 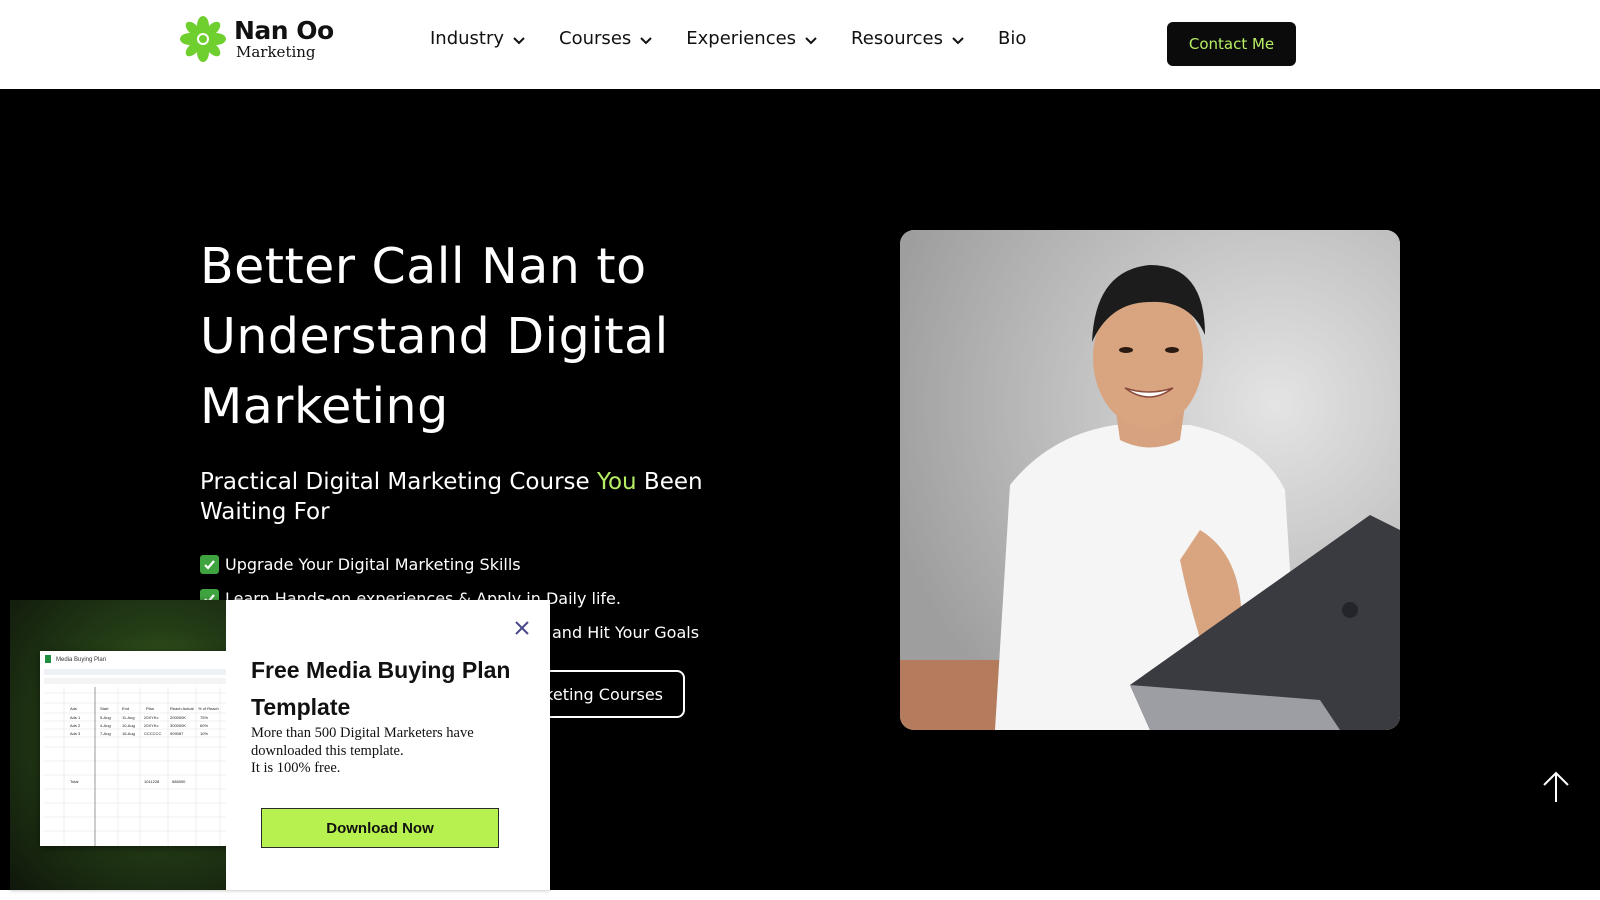 What do you see at coordinates (1556, 787) in the screenshot?
I see `arrow-up-icon` at bounding box center [1556, 787].